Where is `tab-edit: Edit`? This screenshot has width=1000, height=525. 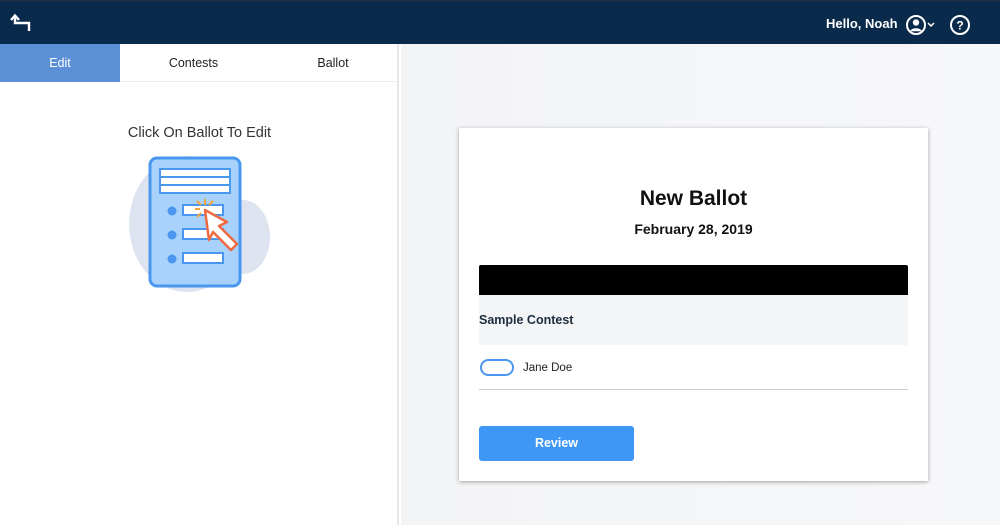
tab-edit: Edit is located at coordinates (60, 63).